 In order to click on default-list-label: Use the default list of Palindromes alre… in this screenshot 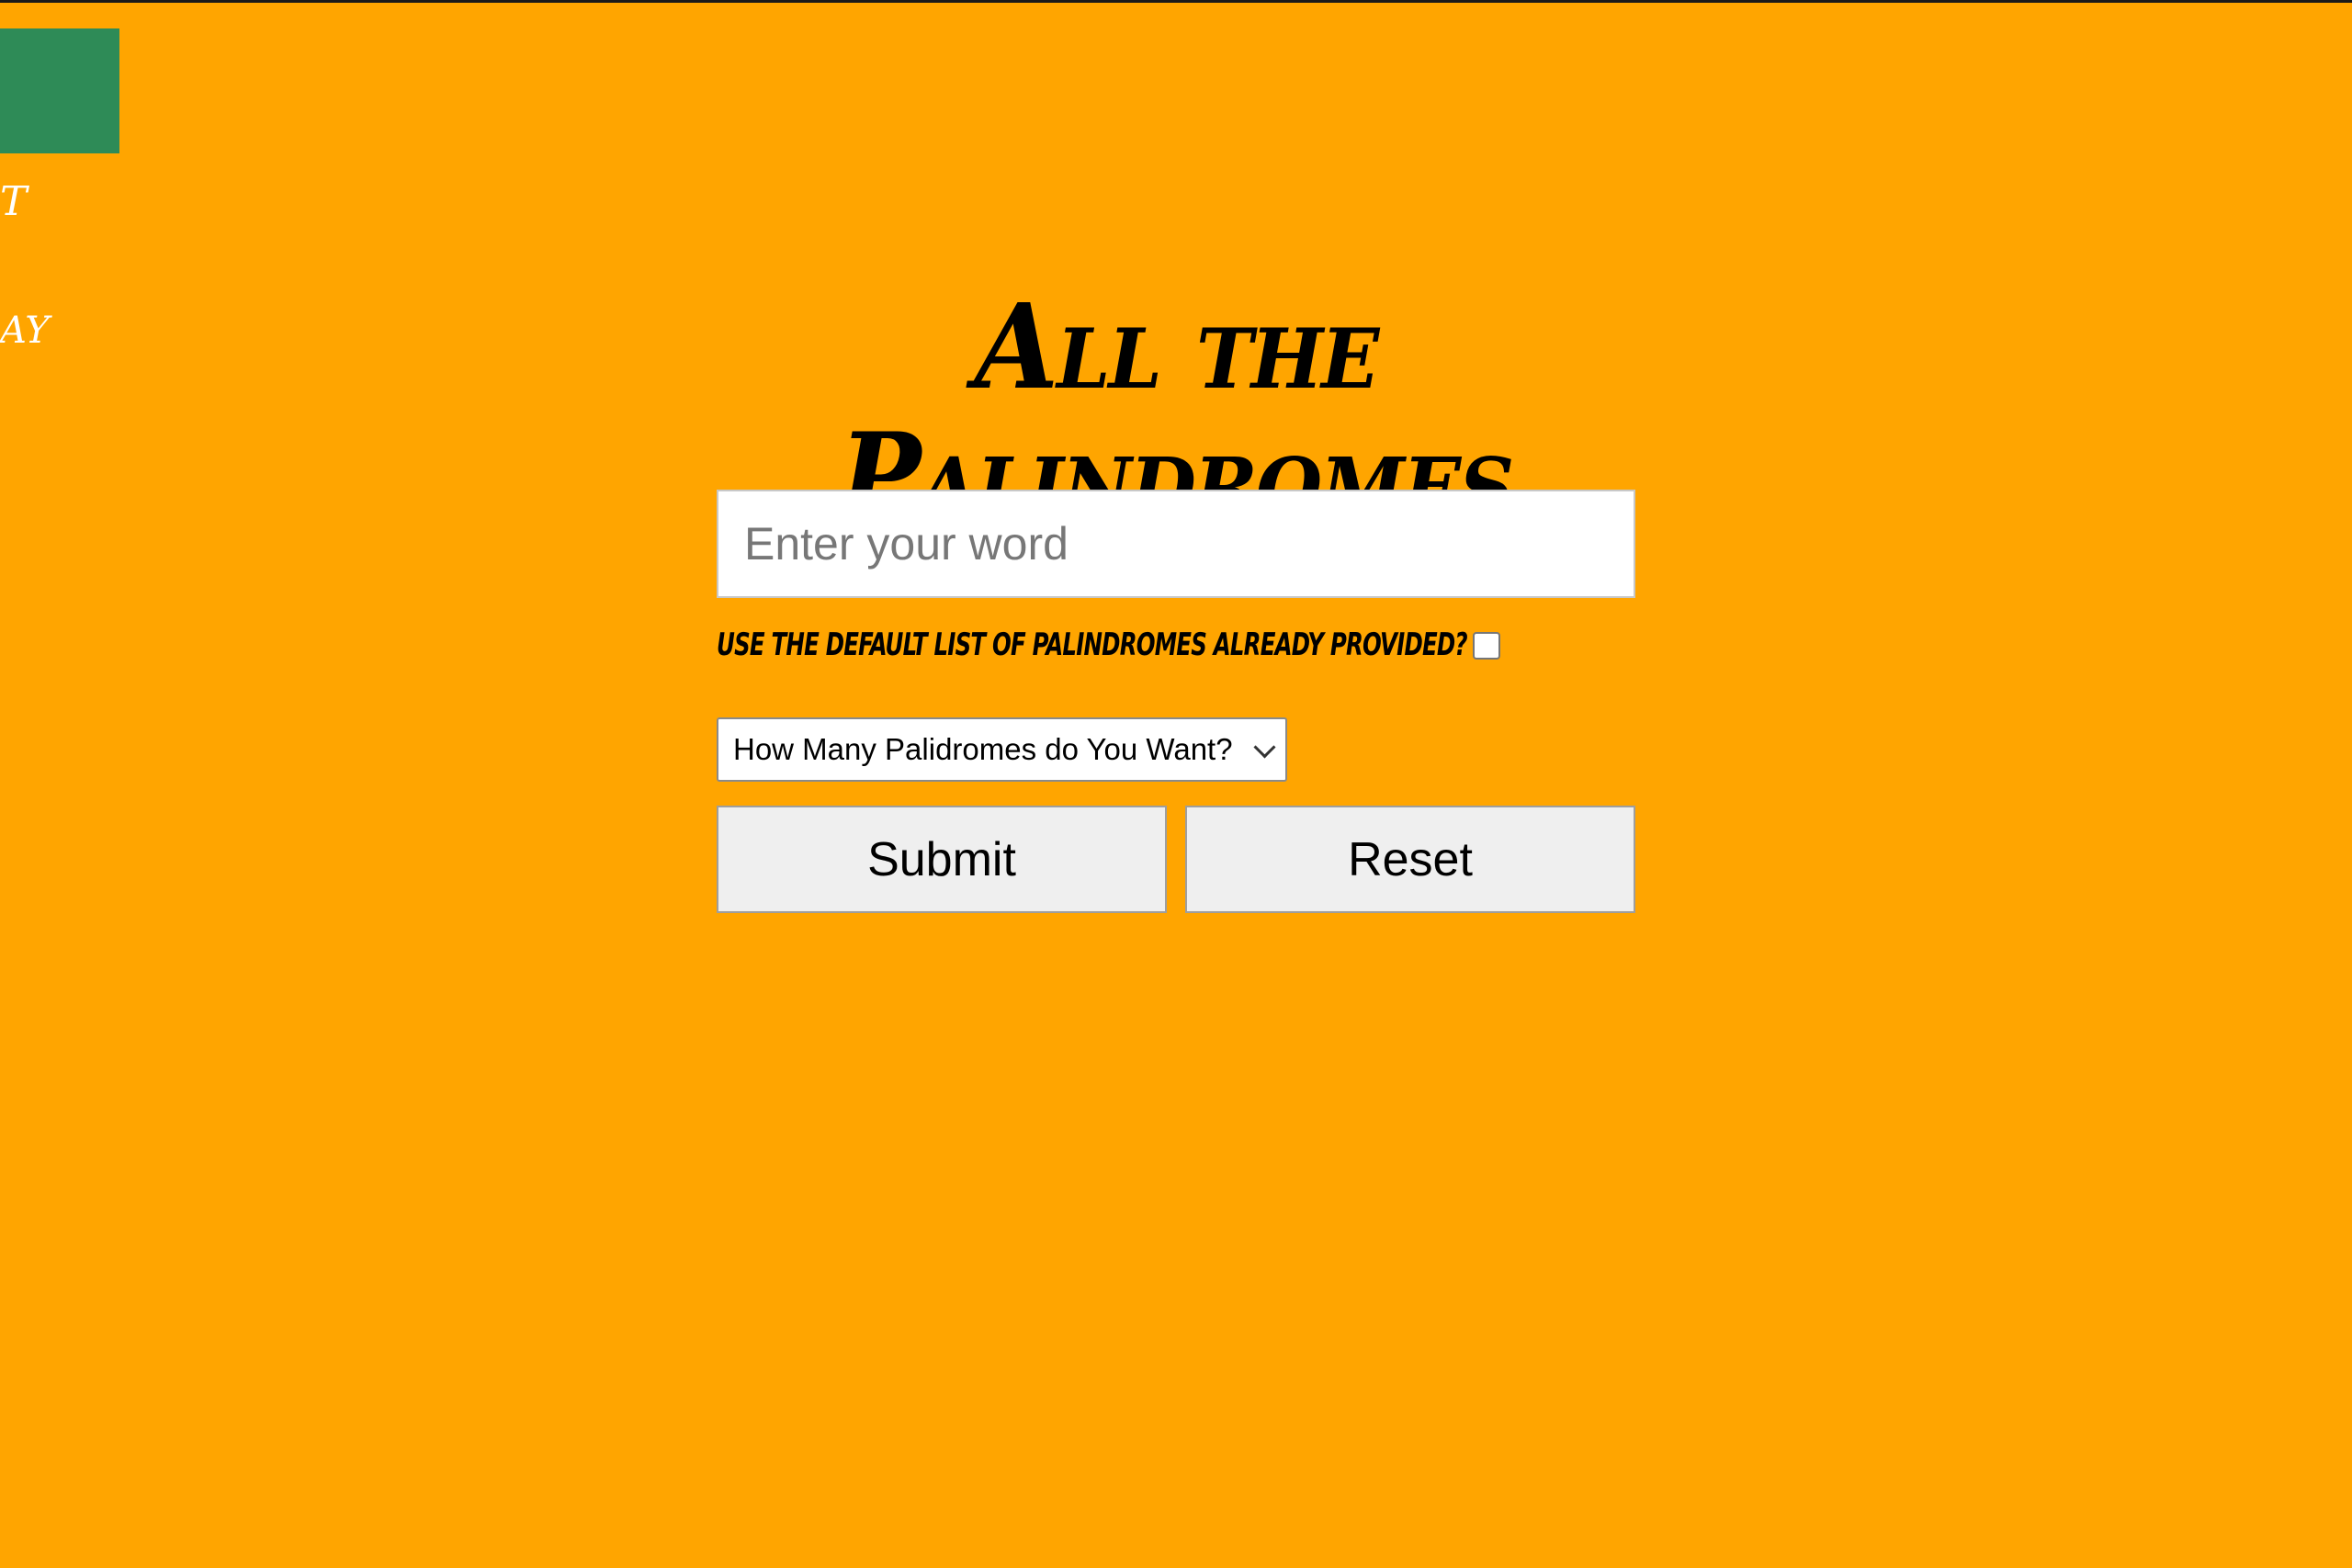, I will do `click(1093, 645)`.